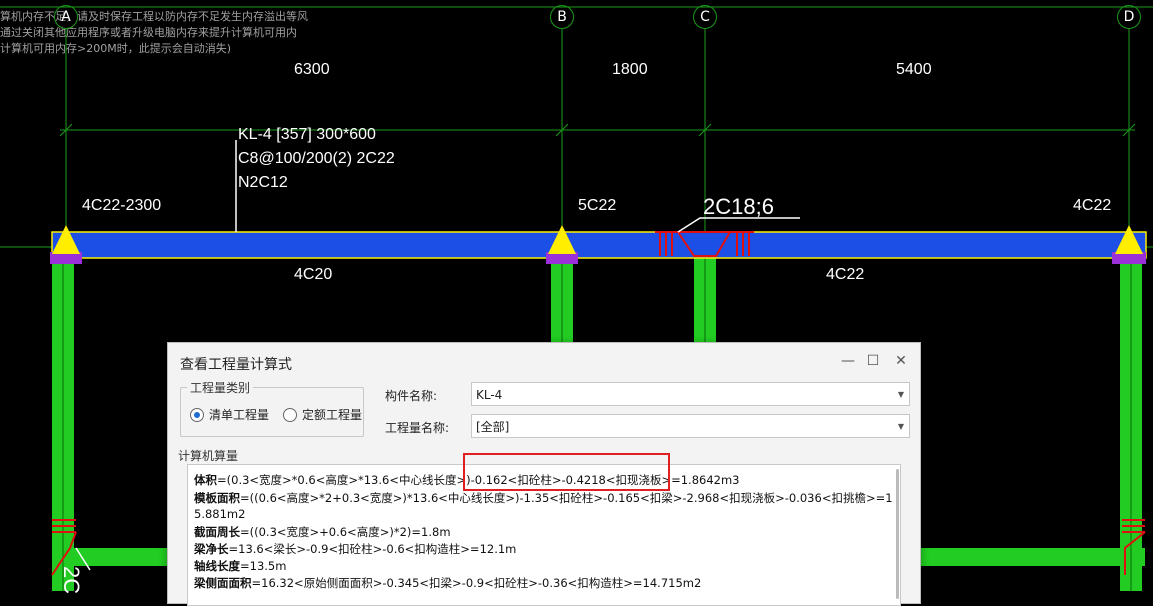 This screenshot has width=1153, height=606. I want to click on radio-list-quantity: 清单工程量, so click(229, 414).